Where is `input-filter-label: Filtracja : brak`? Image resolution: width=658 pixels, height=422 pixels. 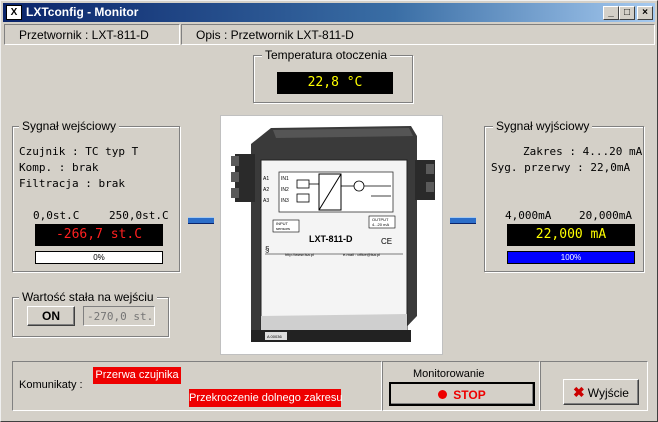
input-filter-label: Filtracja : brak is located at coordinates (72, 183).